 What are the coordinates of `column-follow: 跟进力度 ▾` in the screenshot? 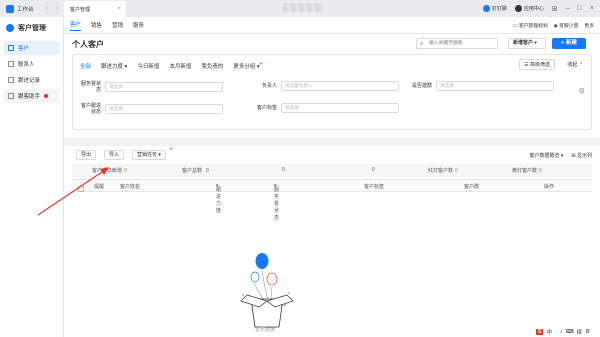 It's located at (218, 198).